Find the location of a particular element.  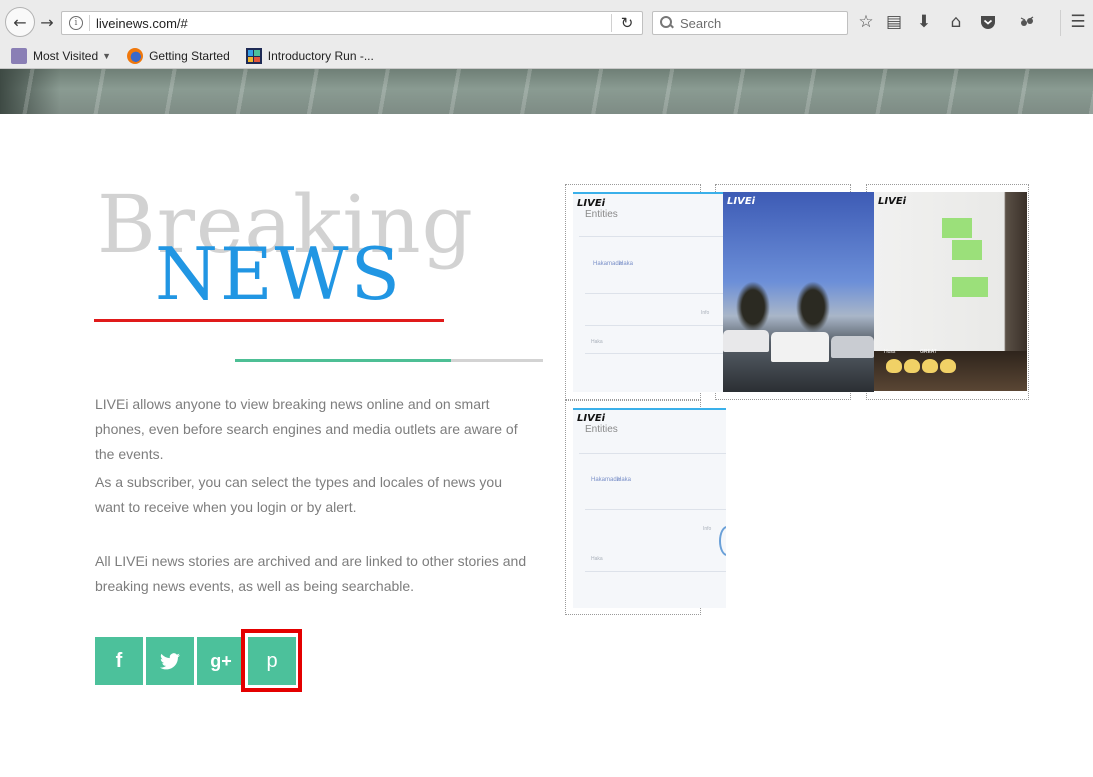

progress-fill is located at coordinates (343, 360).